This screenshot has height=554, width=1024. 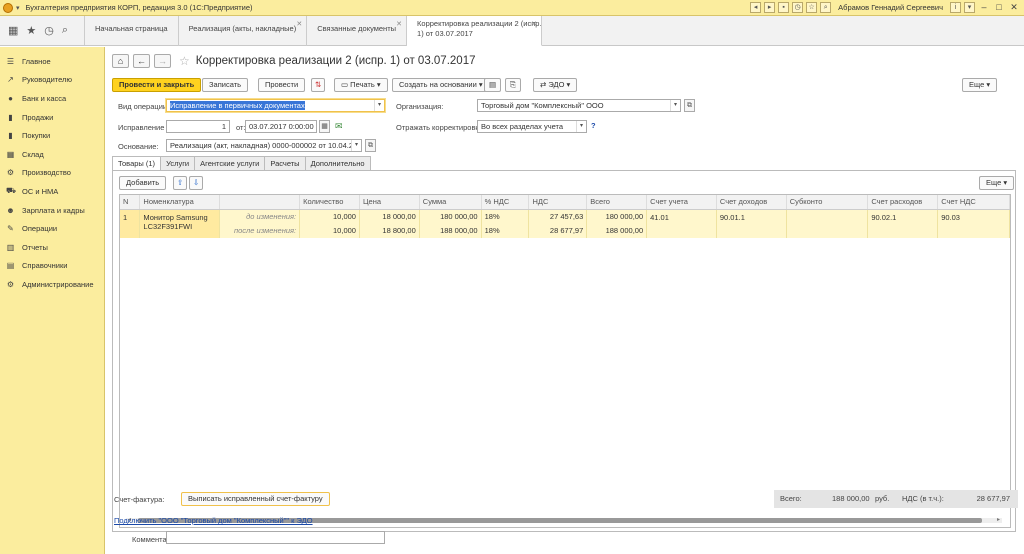 What do you see at coordinates (555, 85) in the screenshot?
I see `edo-button: ⇄ ЭДО ▾` at bounding box center [555, 85].